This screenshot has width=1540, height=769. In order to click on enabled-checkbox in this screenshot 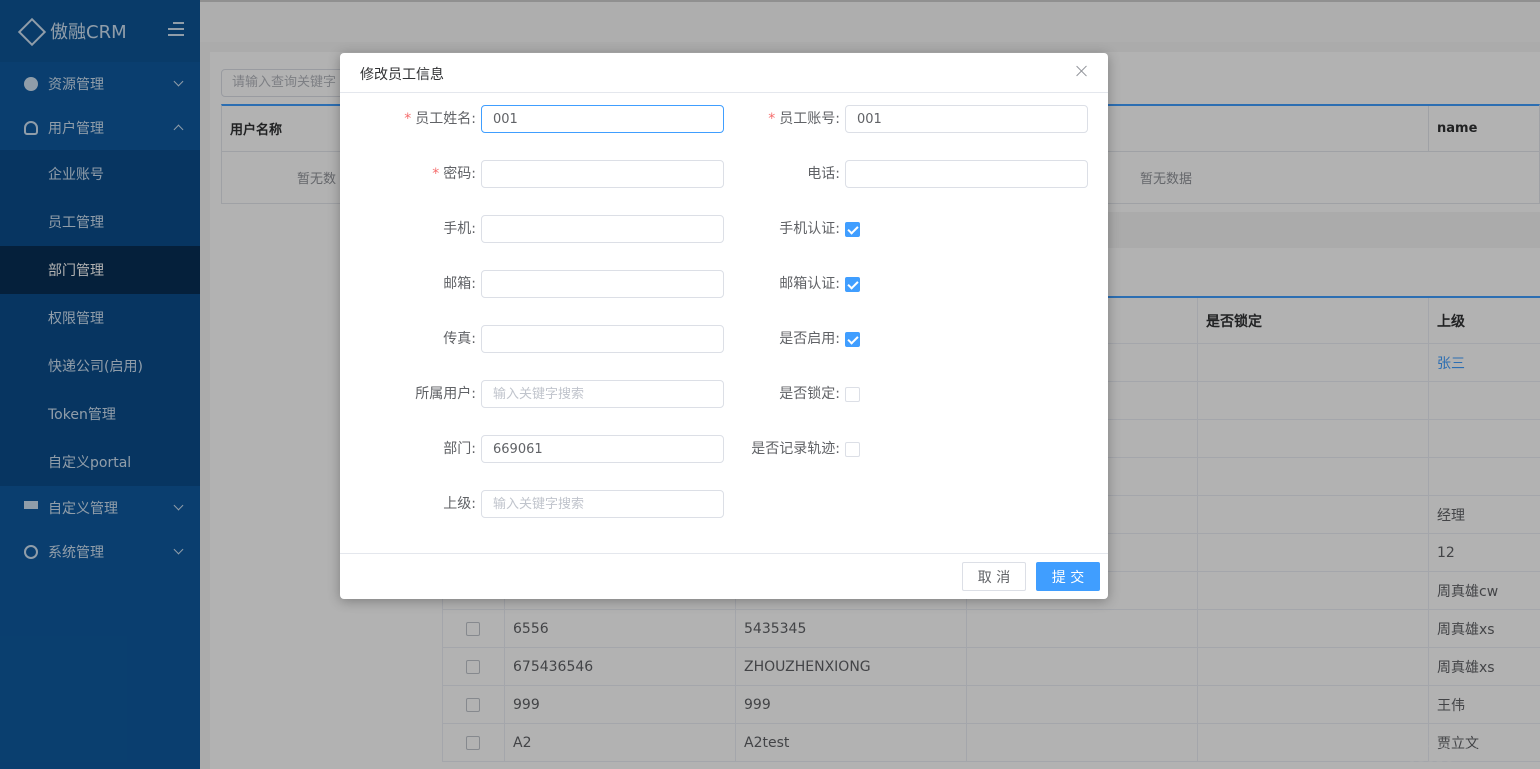, I will do `click(852, 339)`.